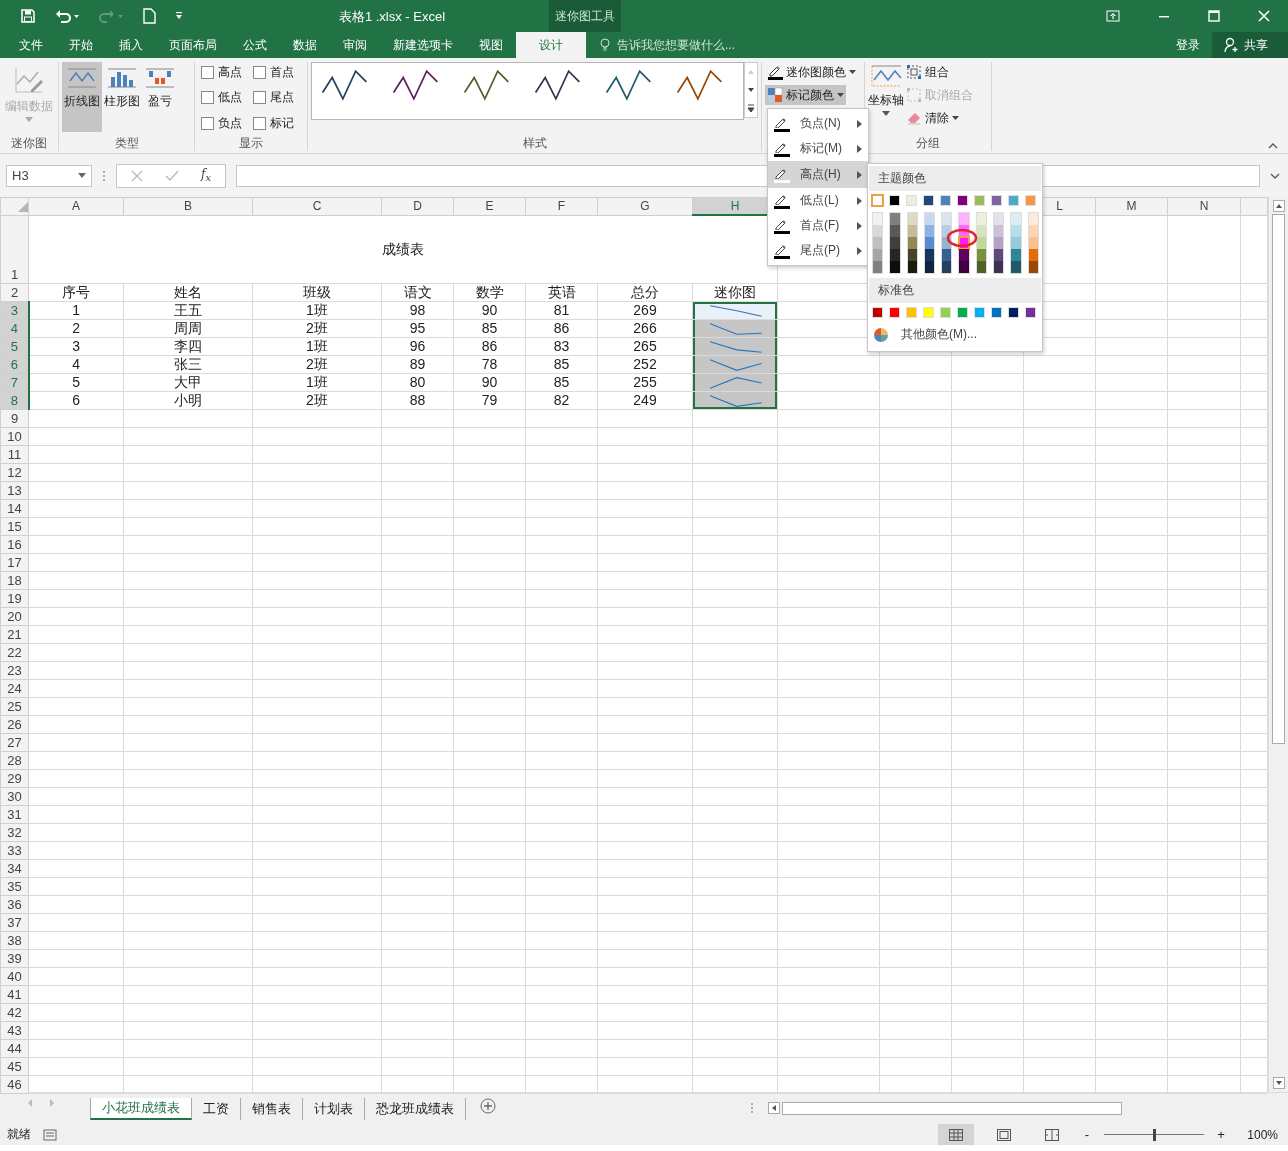 This screenshot has height=1151, width=1288. I want to click on ribbon-tab: 设计, so click(551, 45).